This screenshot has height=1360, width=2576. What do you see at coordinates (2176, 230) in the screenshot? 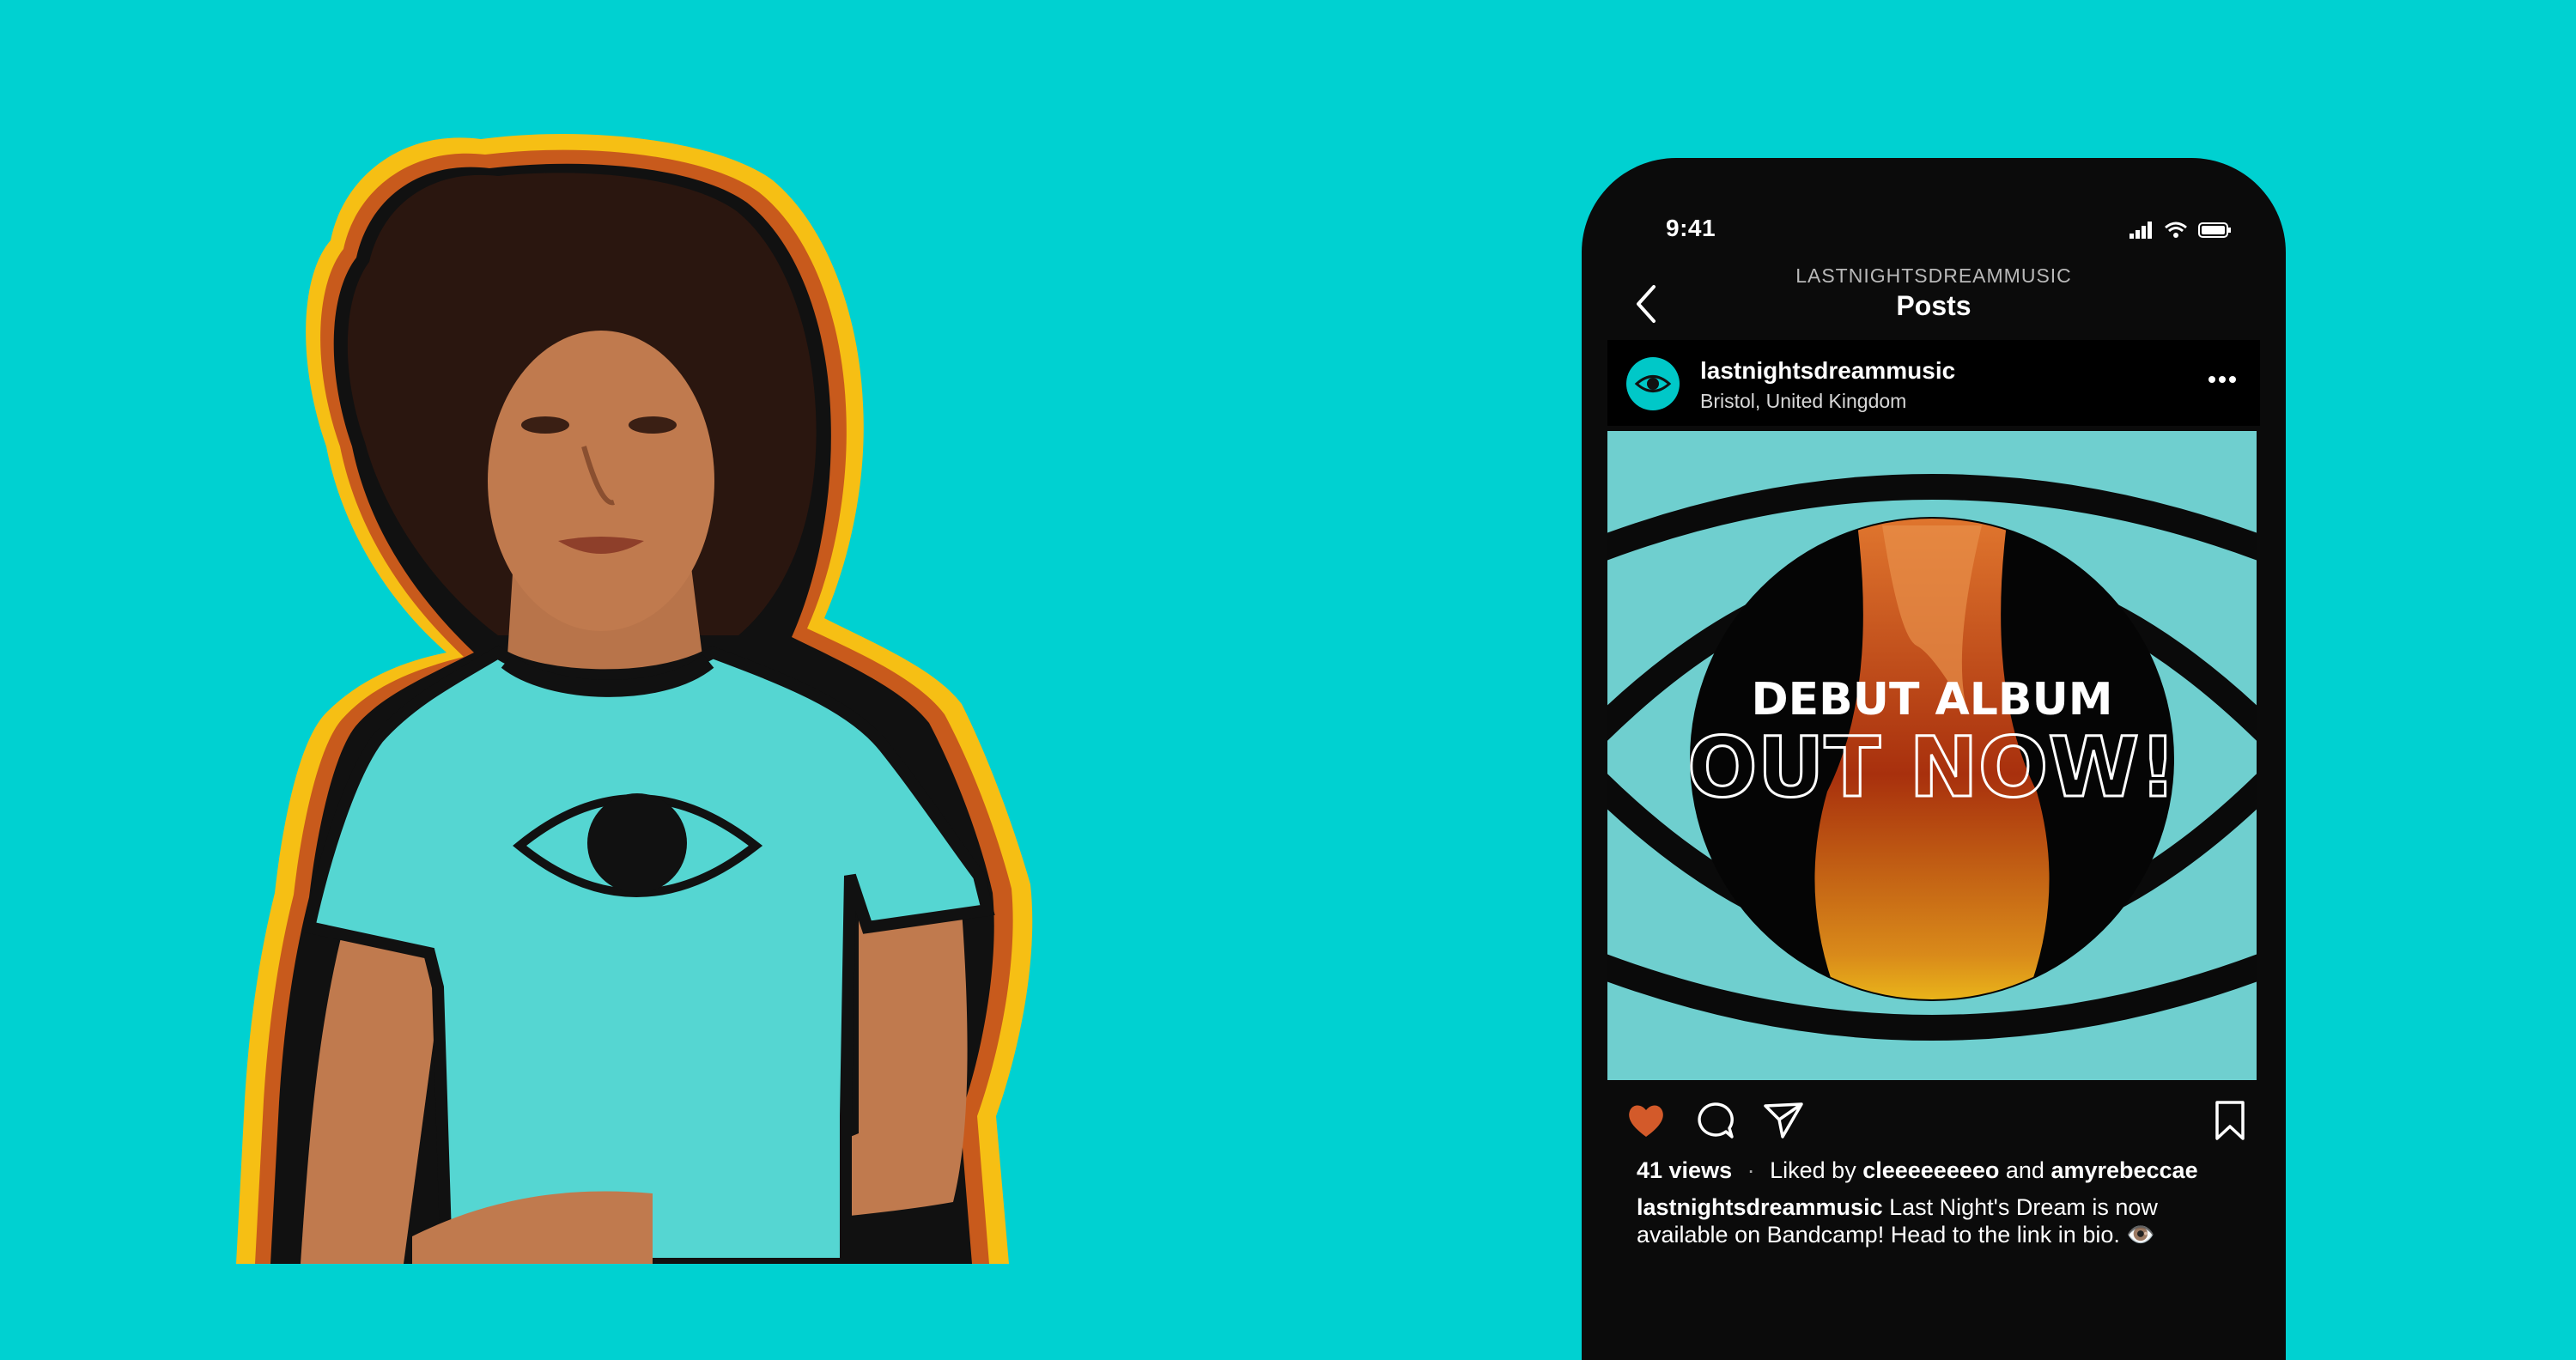
I see `wifi-icon` at bounding box center [2176, 230].